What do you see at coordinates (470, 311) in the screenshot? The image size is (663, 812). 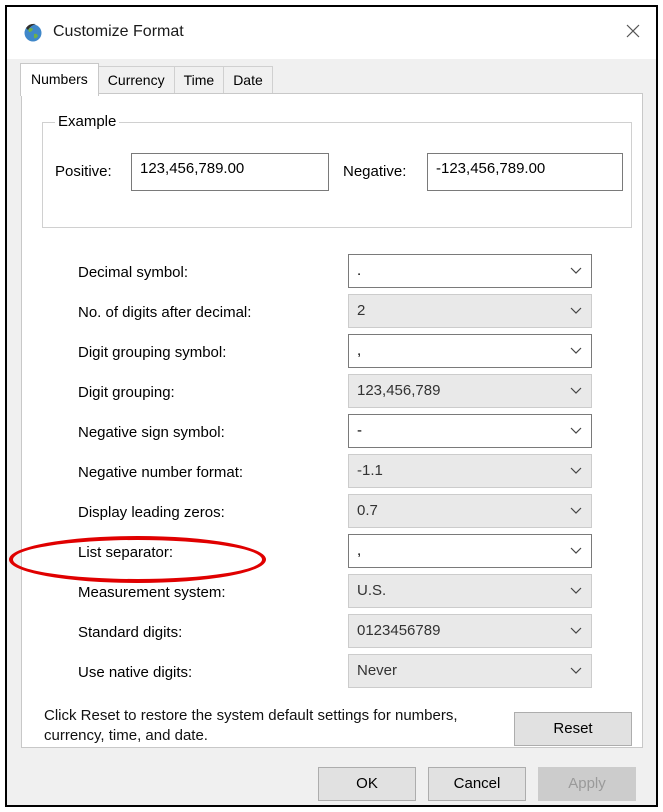 I see `digits-after-decimal-dropdown: 2` at bounding box center [470, 311].